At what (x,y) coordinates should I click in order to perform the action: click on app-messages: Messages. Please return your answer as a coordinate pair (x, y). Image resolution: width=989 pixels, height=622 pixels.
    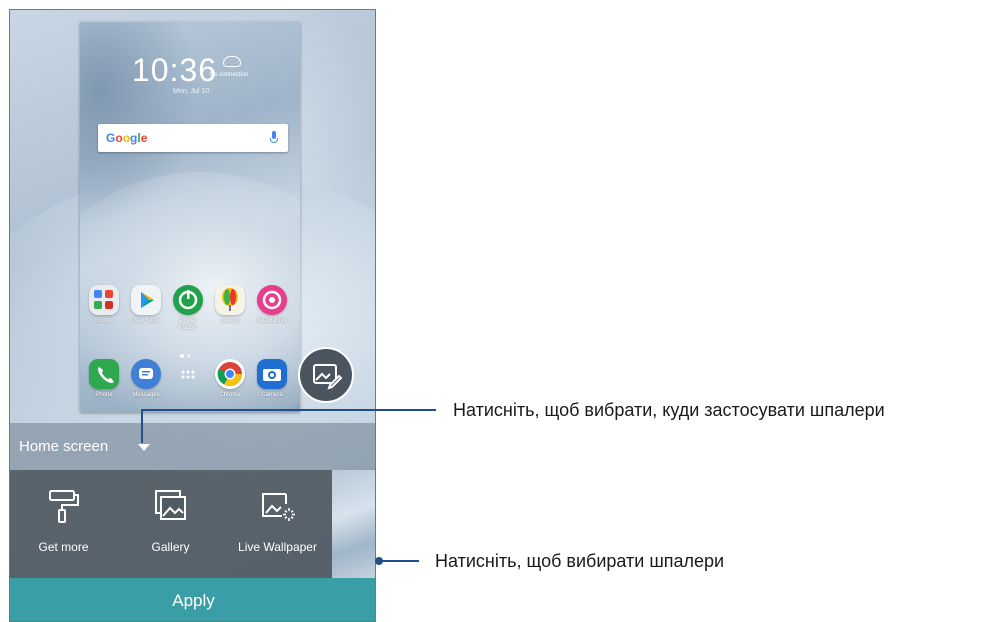
    Looking at the image, I should click on (146, 379).